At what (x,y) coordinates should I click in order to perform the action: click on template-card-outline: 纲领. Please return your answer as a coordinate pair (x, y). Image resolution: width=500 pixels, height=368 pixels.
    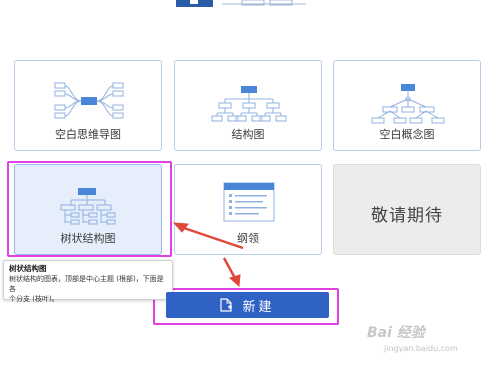
    Looking at the image, I should click on (248, 209).